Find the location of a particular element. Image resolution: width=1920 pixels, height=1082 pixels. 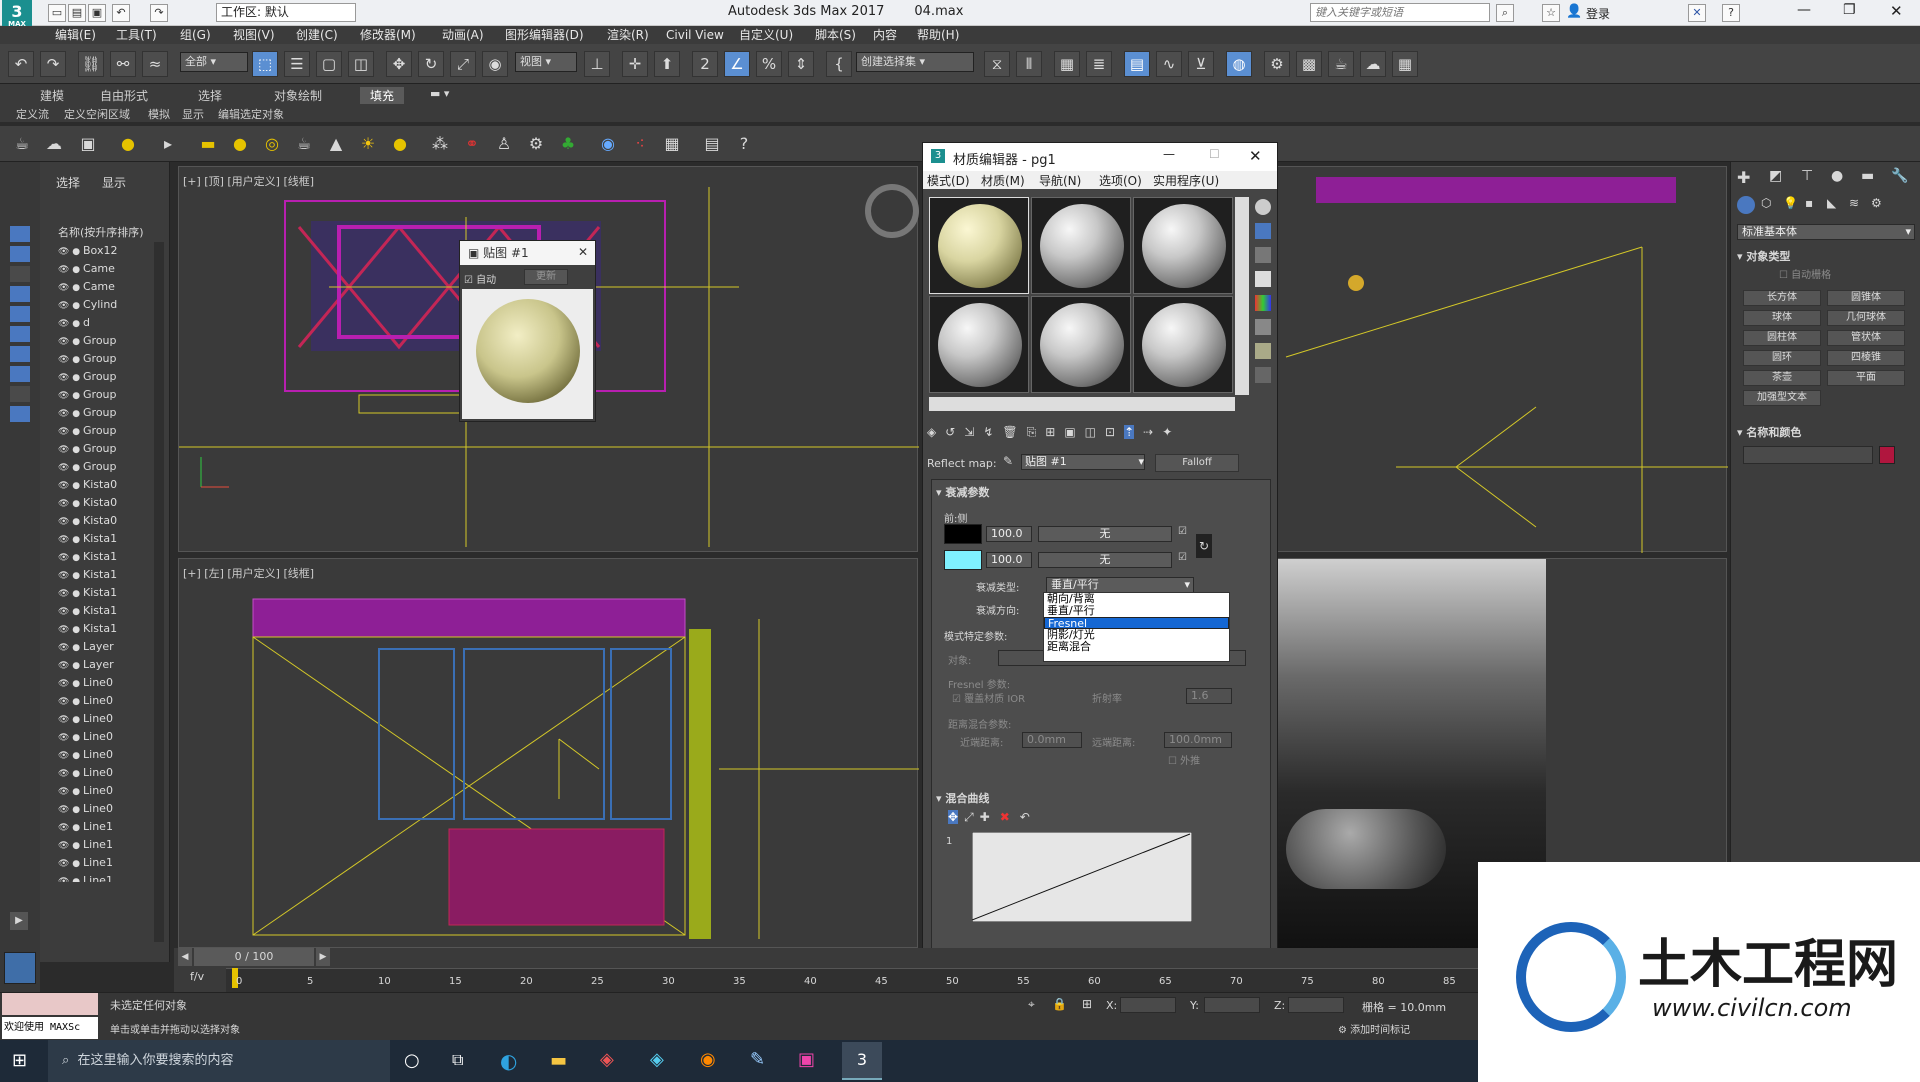

scene-list-item: 👁 ● Layer is located at coordinates (106, 647).